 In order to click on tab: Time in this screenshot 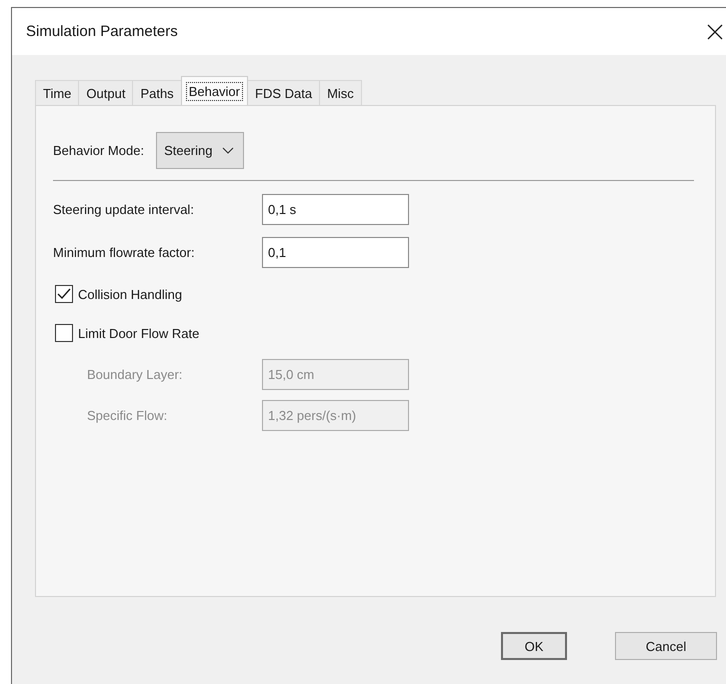, I will do `click(57, 92)`.